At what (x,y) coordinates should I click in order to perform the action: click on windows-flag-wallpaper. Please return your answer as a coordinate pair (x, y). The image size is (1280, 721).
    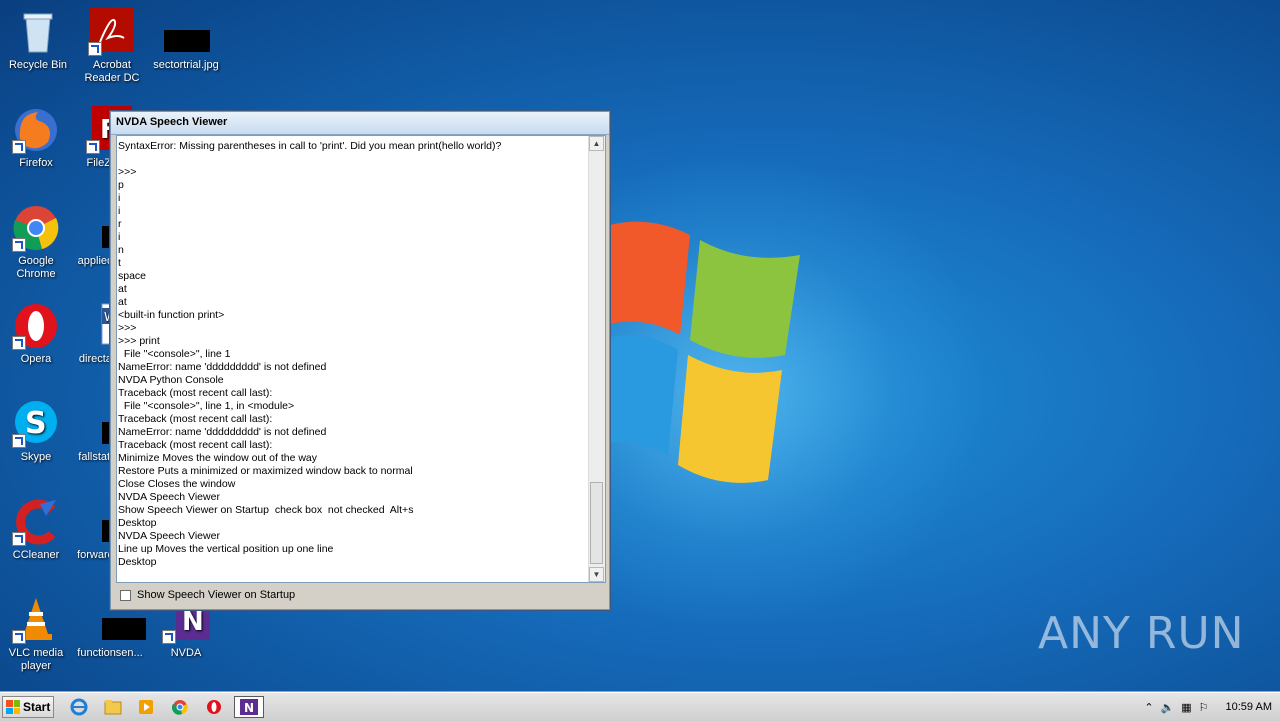
    Looking at the image, I should click on (695, 352).